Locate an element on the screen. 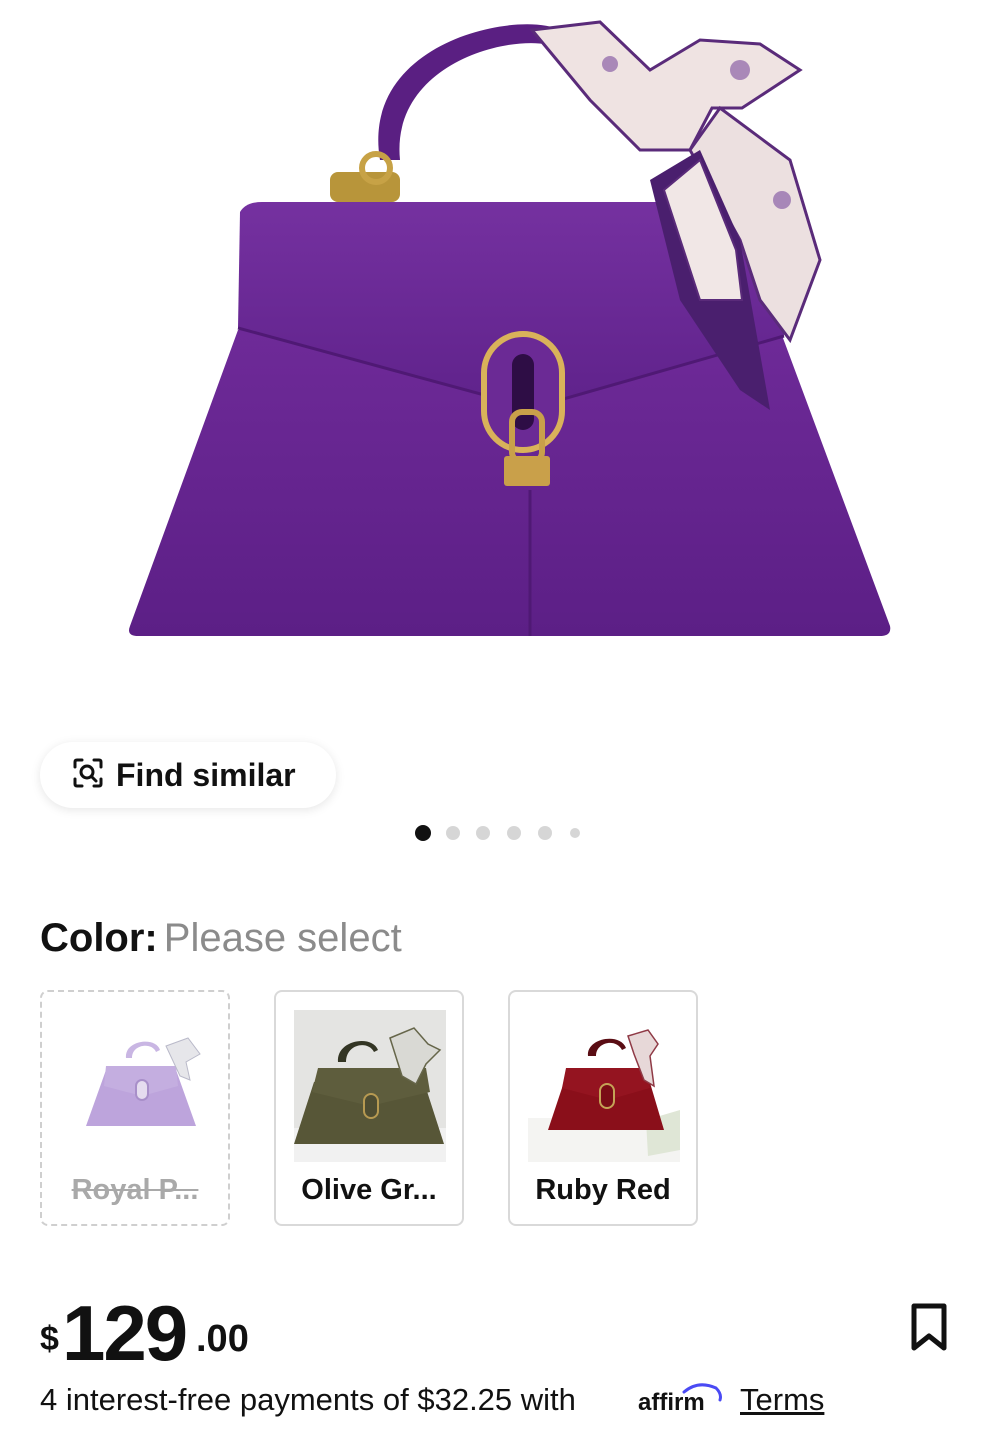 This screenshot has width=998, height=1440. bookmark-icon is located at coordinates (929, 1330).